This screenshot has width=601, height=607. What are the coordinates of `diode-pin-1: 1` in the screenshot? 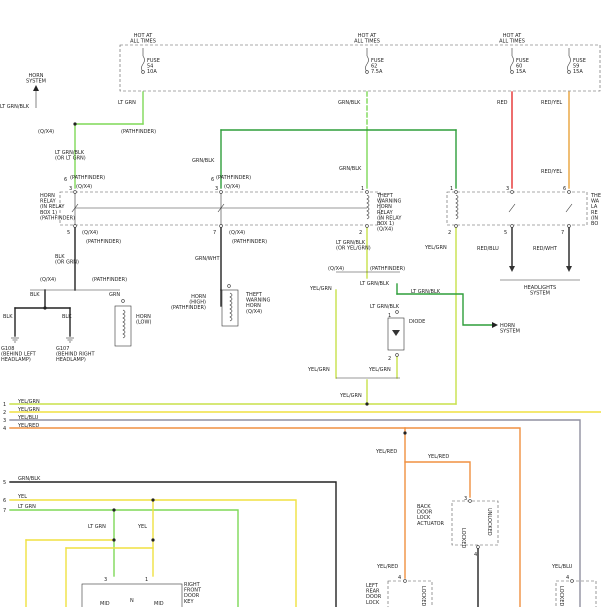 It's located at (389, 316).